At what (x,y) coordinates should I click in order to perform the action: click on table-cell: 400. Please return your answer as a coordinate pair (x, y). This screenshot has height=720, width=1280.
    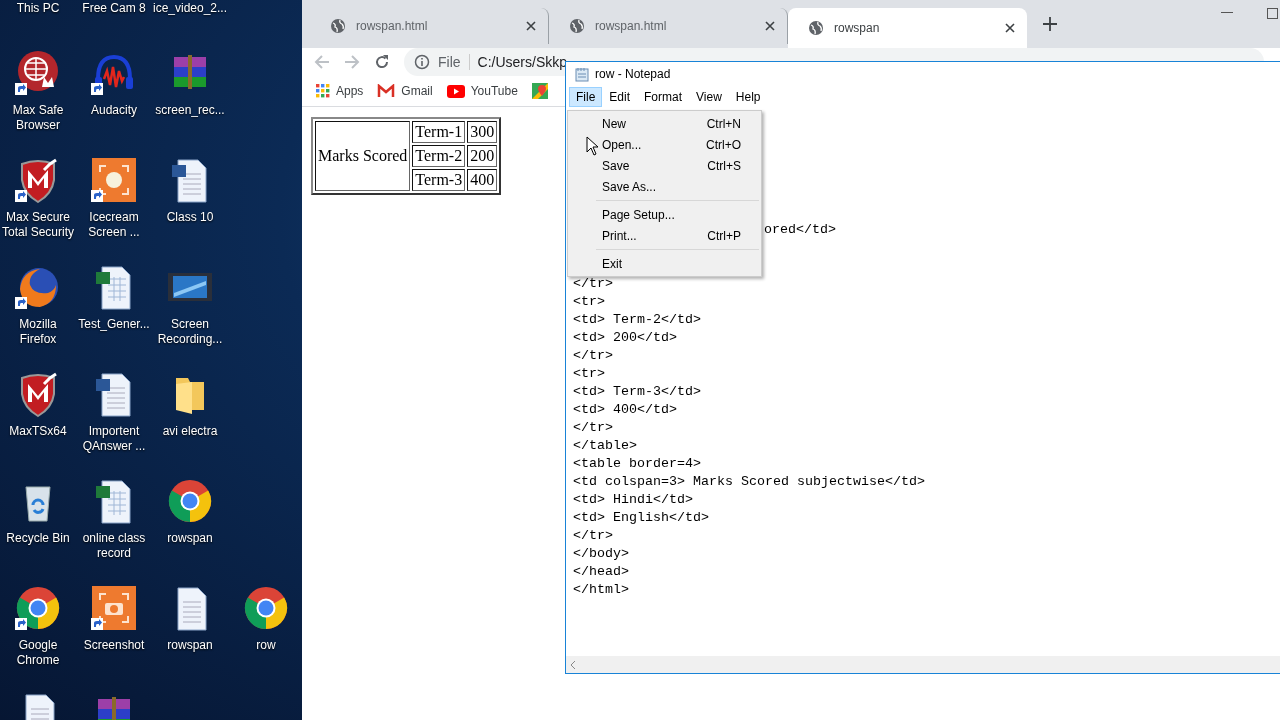
    Looking at the image, I should click on (482, 180).